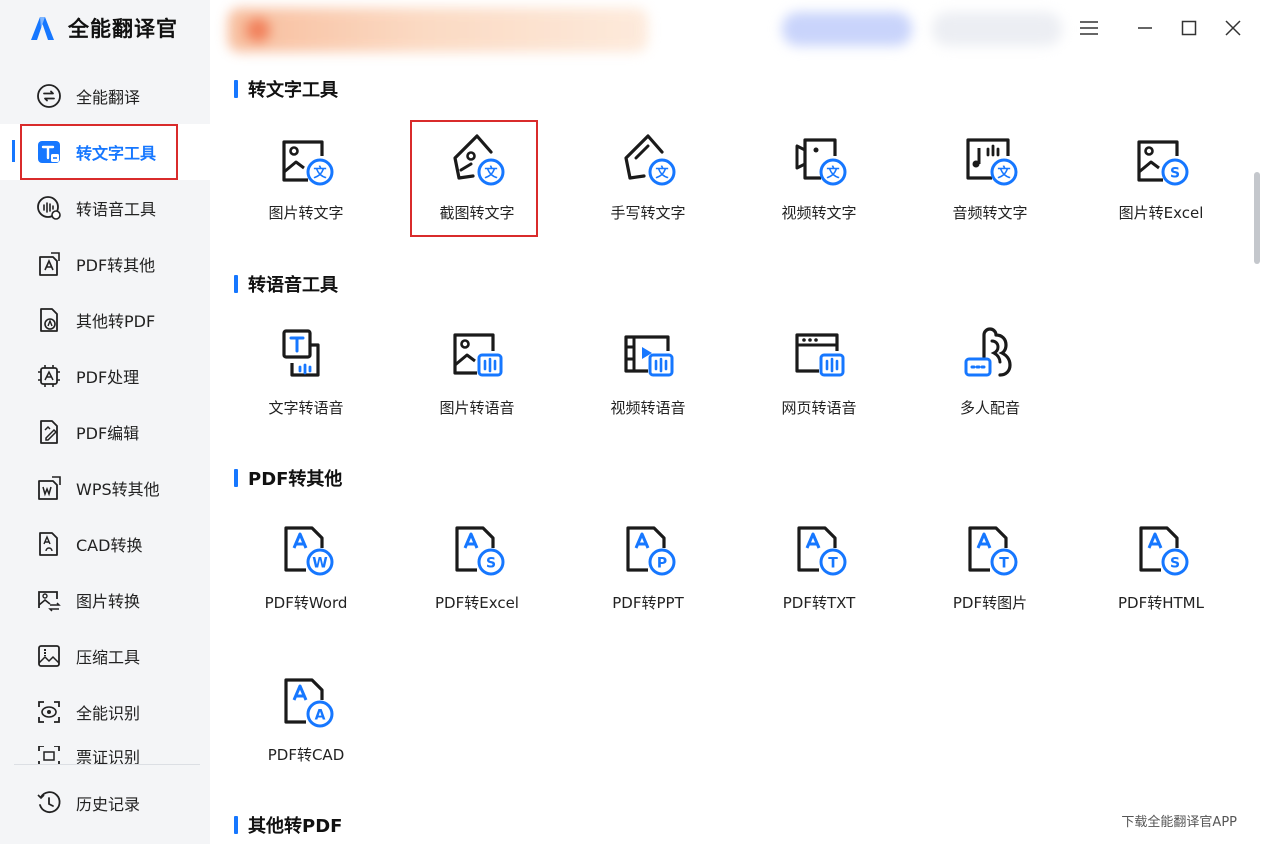 This screenshot has height=844, width=1267. What do you see at coordinates (478, 355) in the screenshot?
I see `image-to-speech-icon` at bounding box center [478, 355].